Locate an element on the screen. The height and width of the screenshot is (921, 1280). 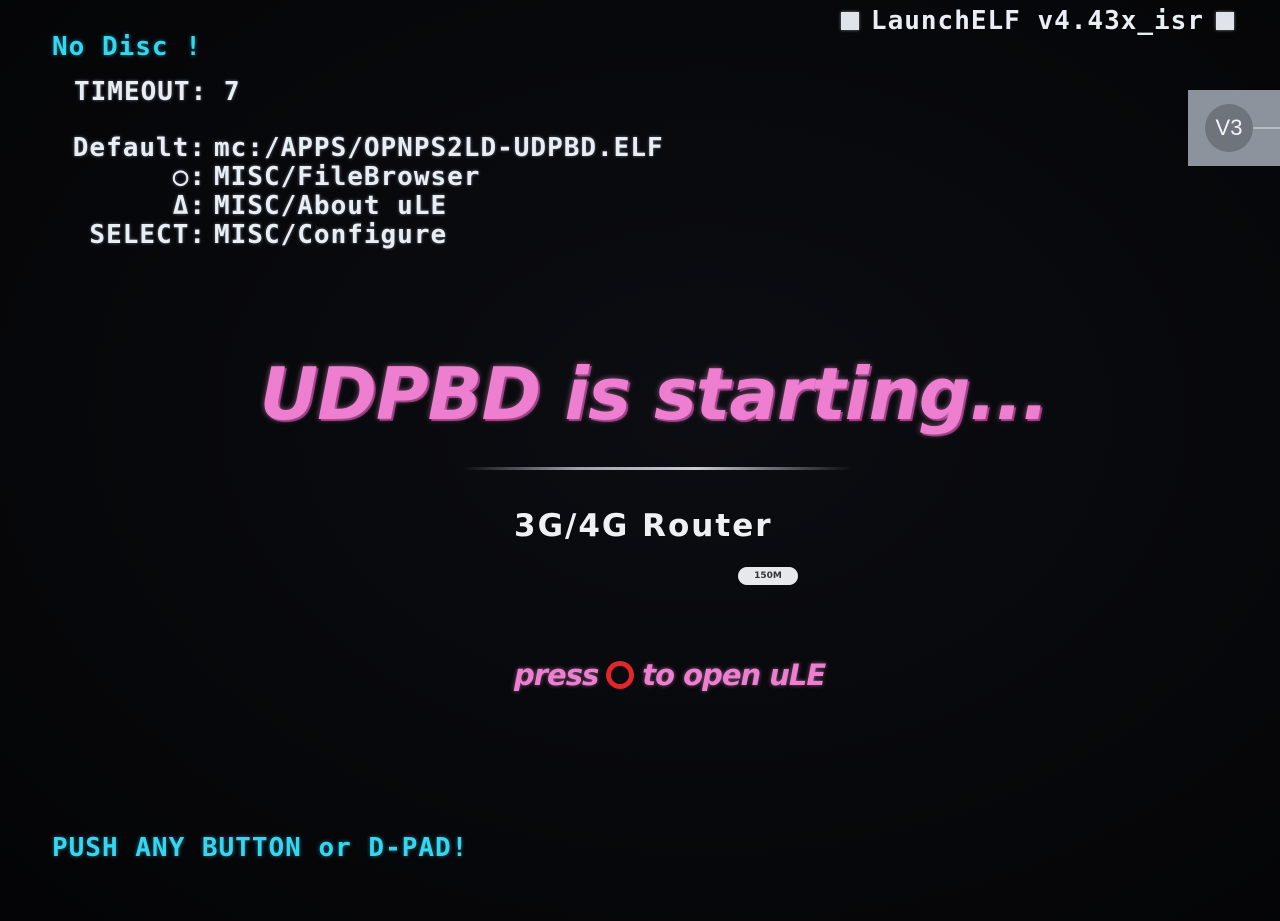
router-label: 3G/4G Router is located at coordinates (643, 526).